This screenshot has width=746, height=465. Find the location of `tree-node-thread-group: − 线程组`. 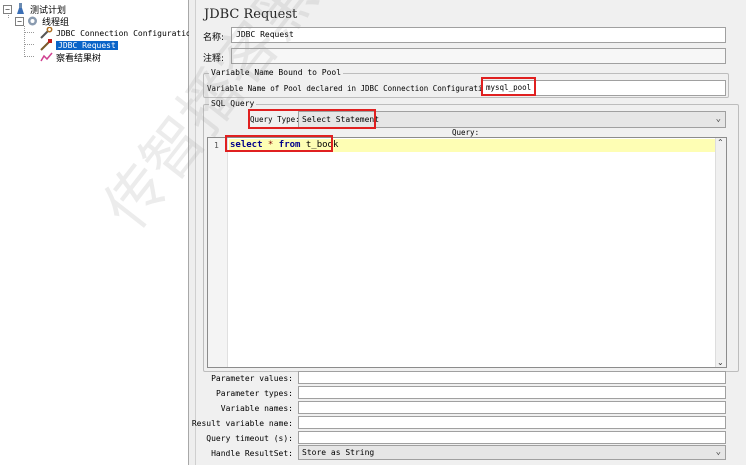

tree-node-thread-group: − 线程组 is located at coordinates (42, 21).